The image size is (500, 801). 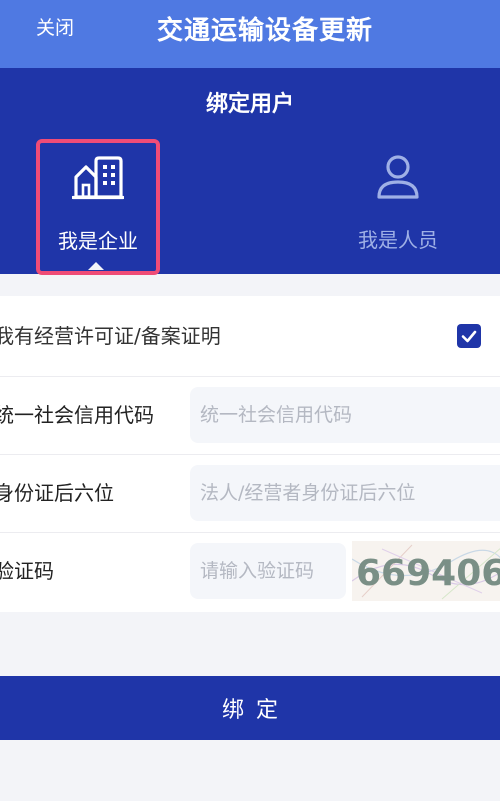 What do you see at coordinates (268, 571) in the screenshot?
I see `captcha-input` at bounding box center [268, 571].